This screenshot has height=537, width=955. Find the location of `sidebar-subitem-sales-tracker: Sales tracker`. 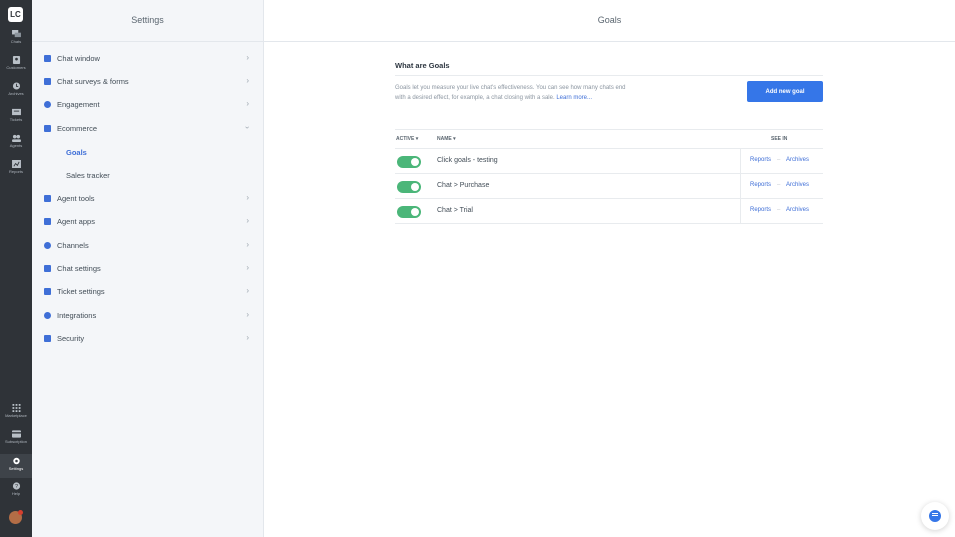

sidebar-subitem-sales-tracker: Sales tracker is located at coordinates (88, 175).